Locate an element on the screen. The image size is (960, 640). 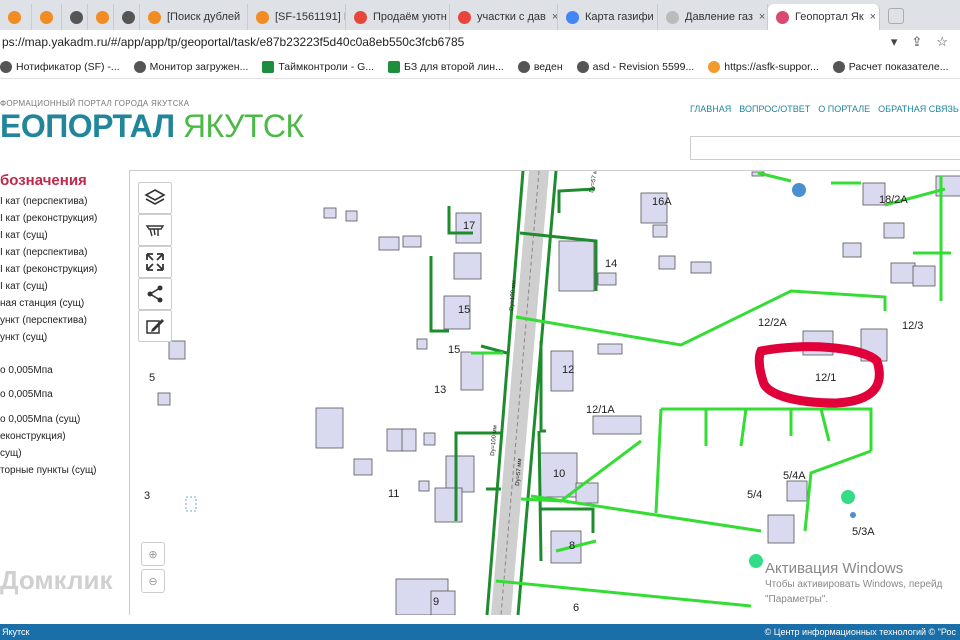
svg-text: 12/2А is located at coordinates (772, 323).